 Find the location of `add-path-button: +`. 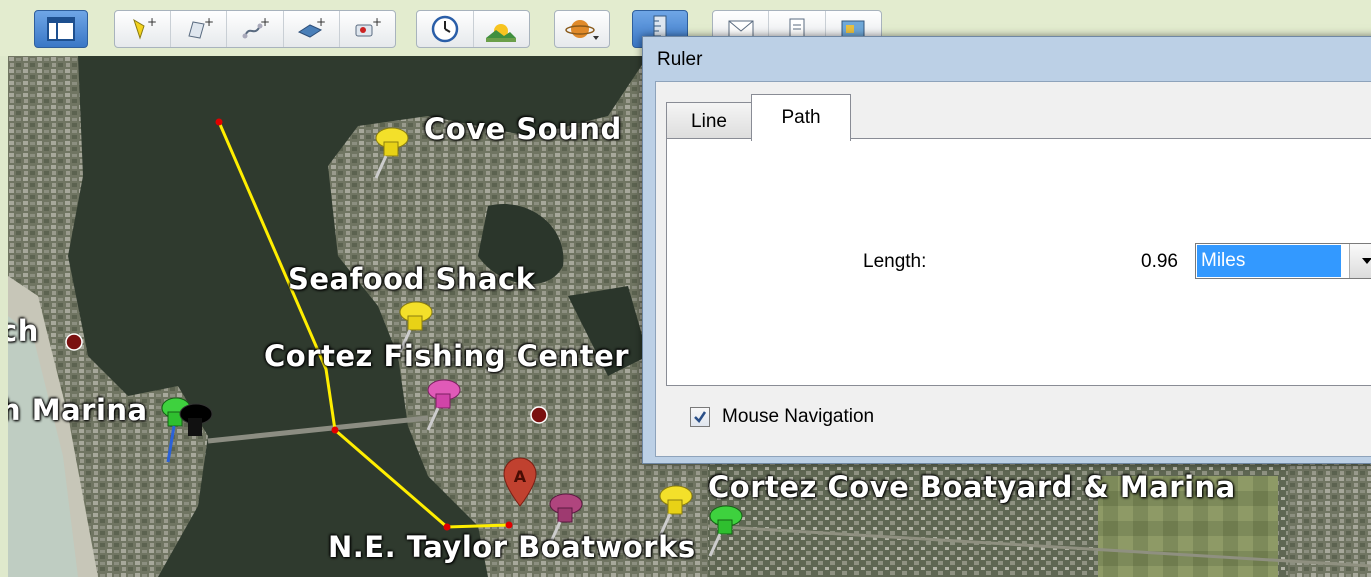

add-path-button: + is located at coordinates (255, 29).